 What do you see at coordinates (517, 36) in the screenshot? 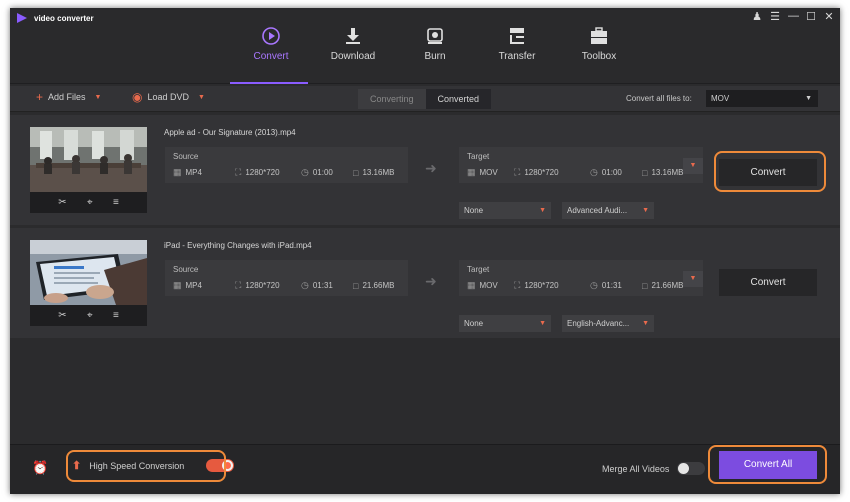
I see `transfer-icon` at bounding box center [517, 36].